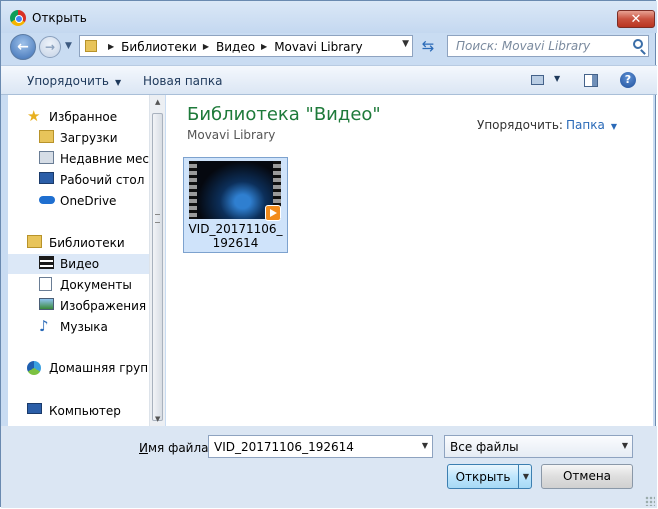 This screenshot has height=509, width=658. I want to click on sidebar-item-downloads: Загрузки, so click(78, 138).